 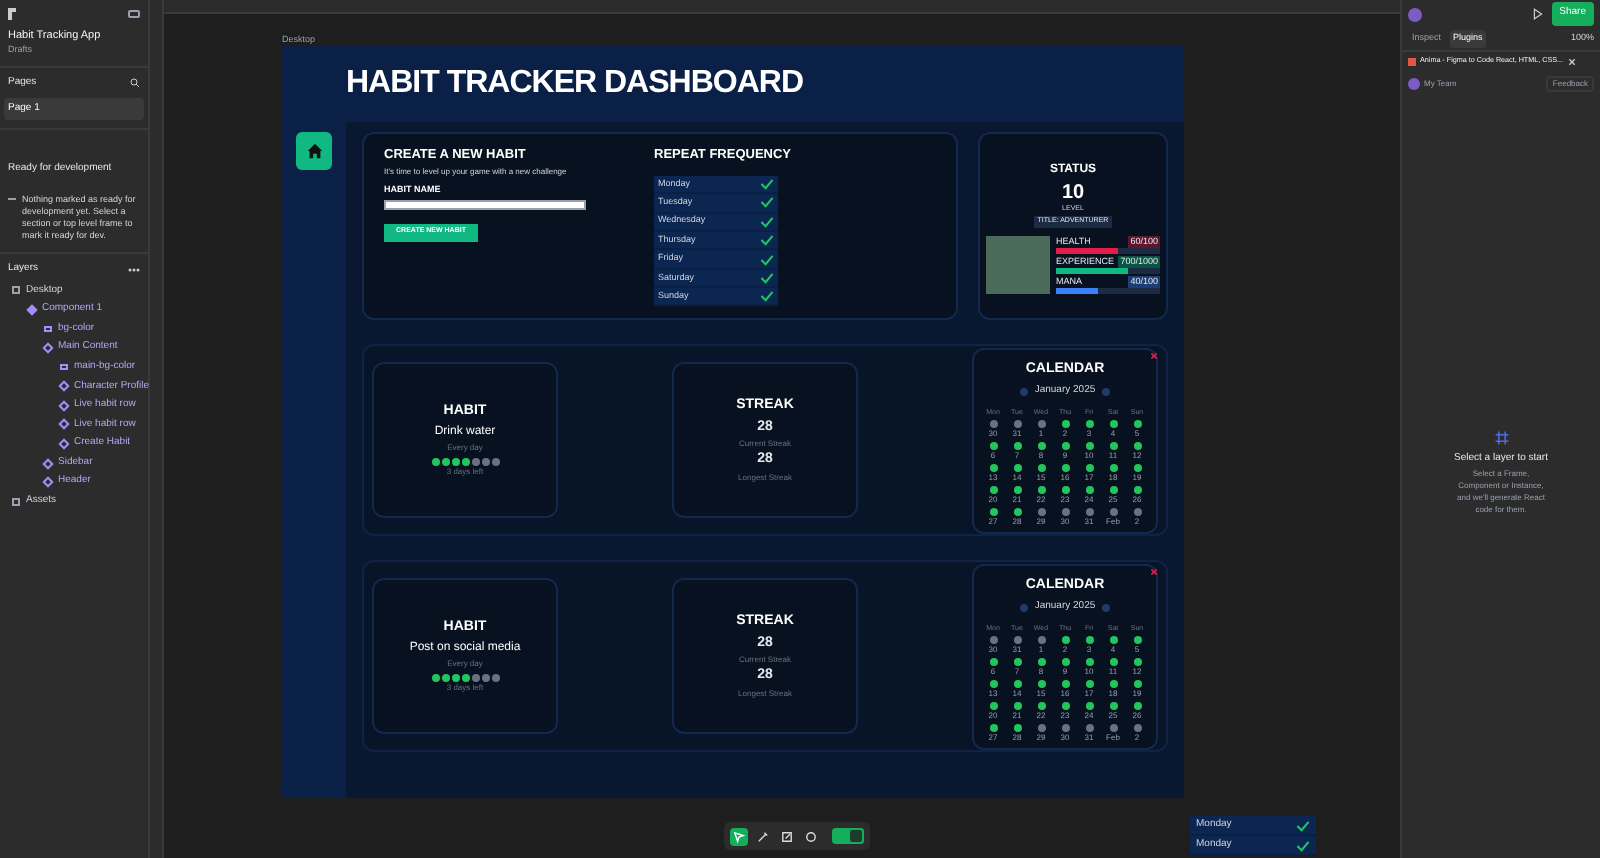 What do you see at coordinates (1501, 438) in the screenshot?
I see `frame-select-icon` at bounding box center [1501, 438].